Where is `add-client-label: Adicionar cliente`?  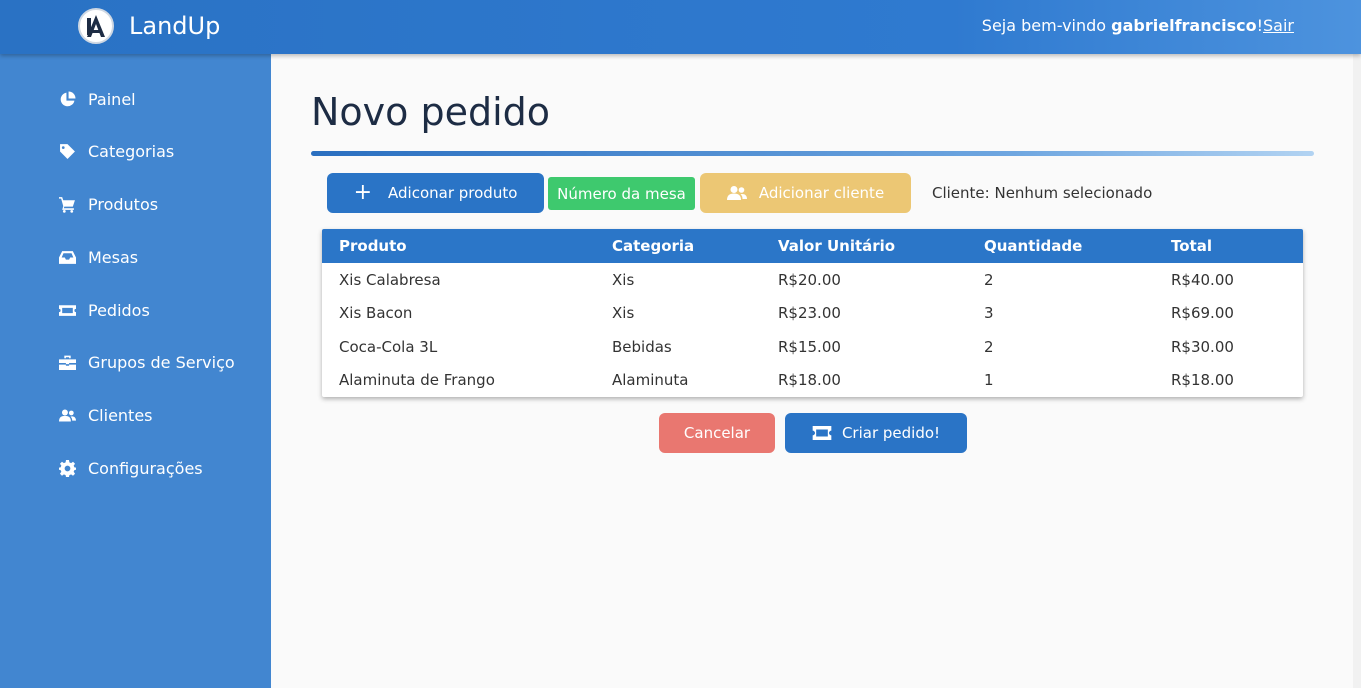
add-client-label: Adicionar cliente is located at coordinates (821, 193).